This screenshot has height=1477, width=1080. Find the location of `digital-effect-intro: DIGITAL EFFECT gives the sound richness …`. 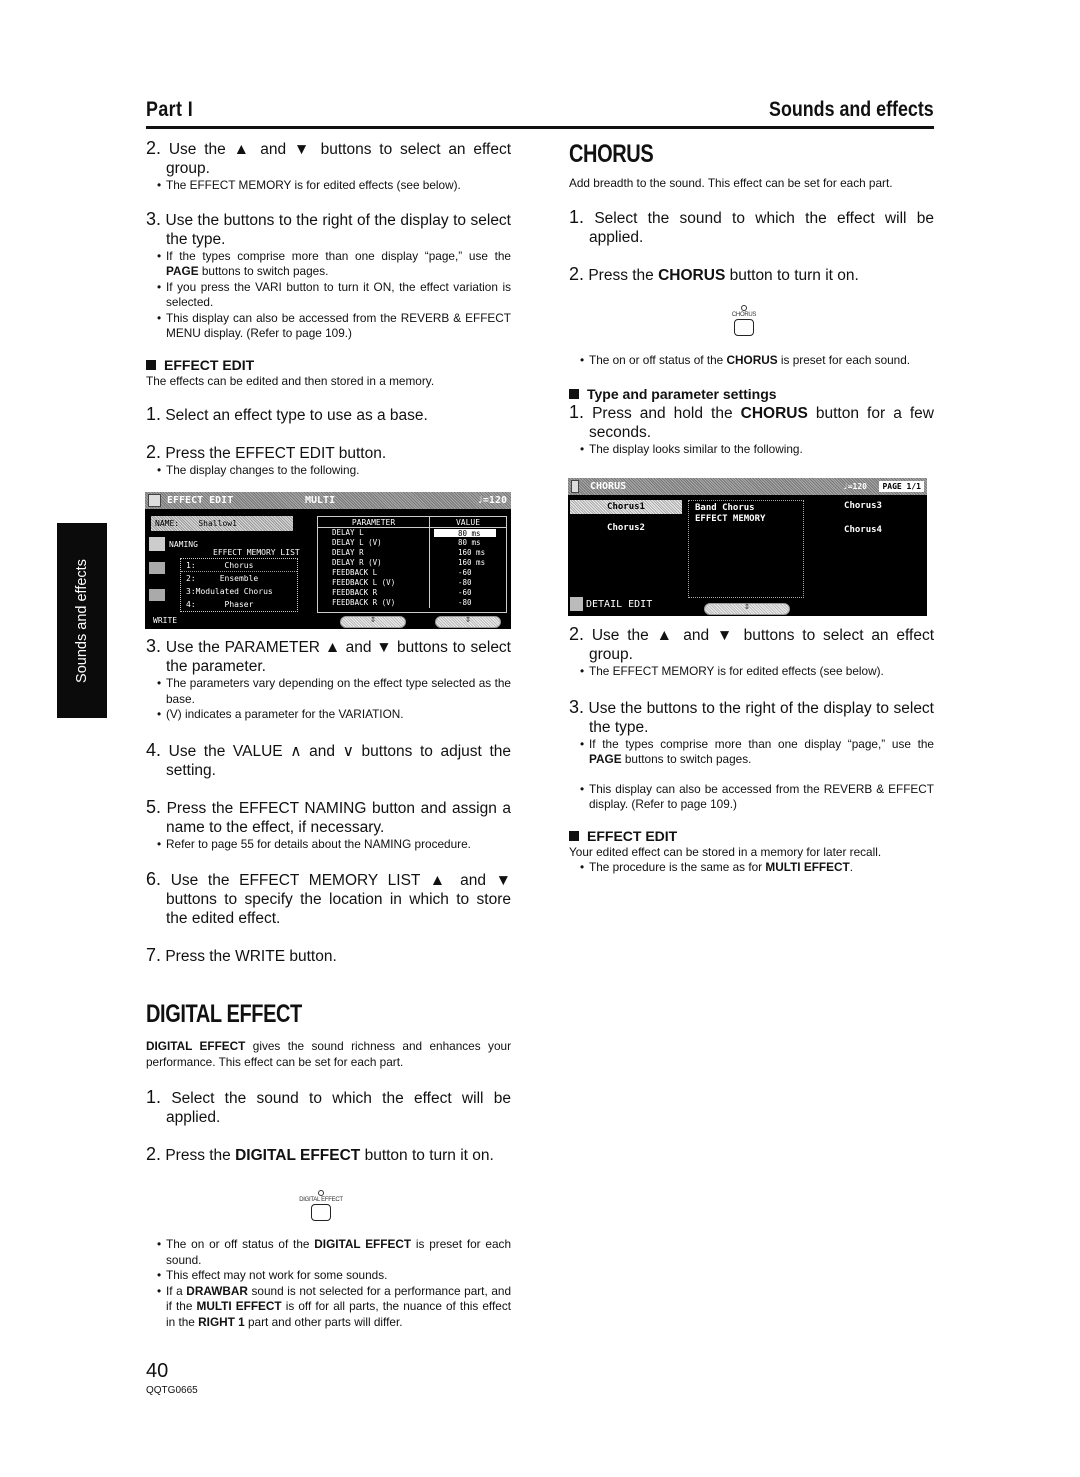

digital-effect-intro: DIGITAL EFFECT gives the sound richness … is located at coordinates (328, 1054).